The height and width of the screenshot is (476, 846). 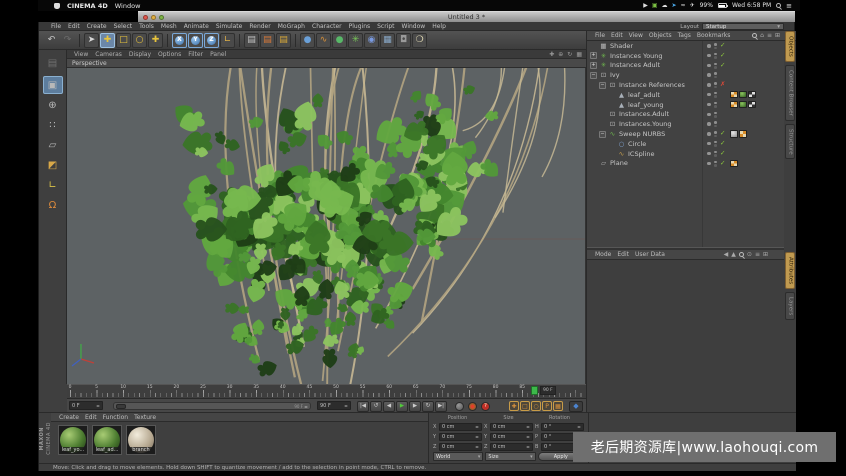 I want to click on add-camera-icon: ◘, so click(x=403, y=40).